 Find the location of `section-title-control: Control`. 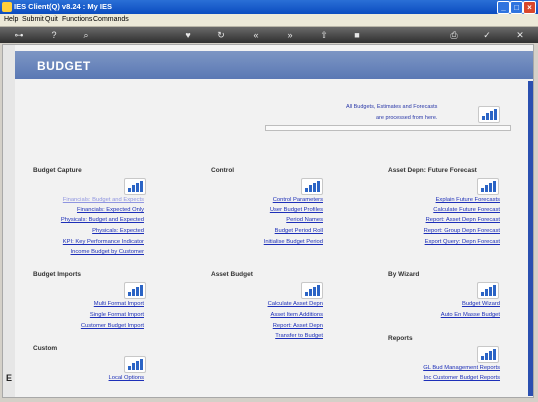

section-title-control: Control is located at coordinates (223, 170).